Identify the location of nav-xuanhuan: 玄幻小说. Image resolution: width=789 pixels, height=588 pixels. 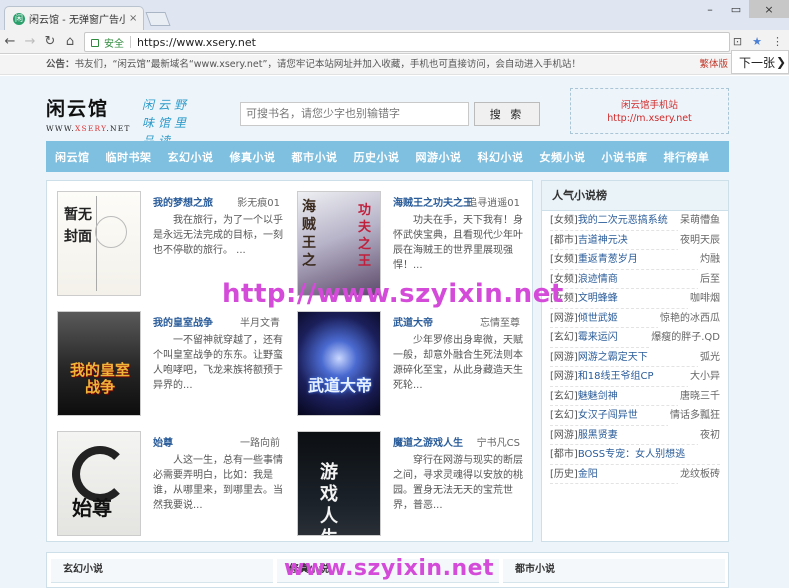
(191, 157).